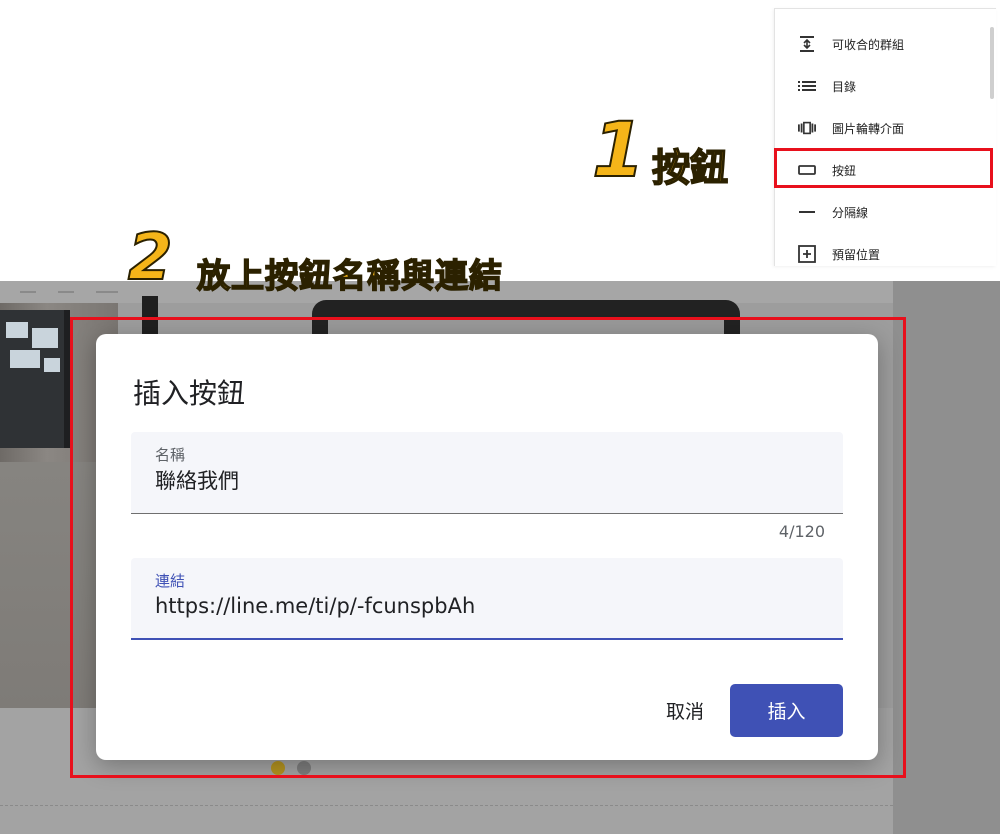 This screenshot has width=1000, height=834. I want to click on page-hero-monitor, so click(35, 379).